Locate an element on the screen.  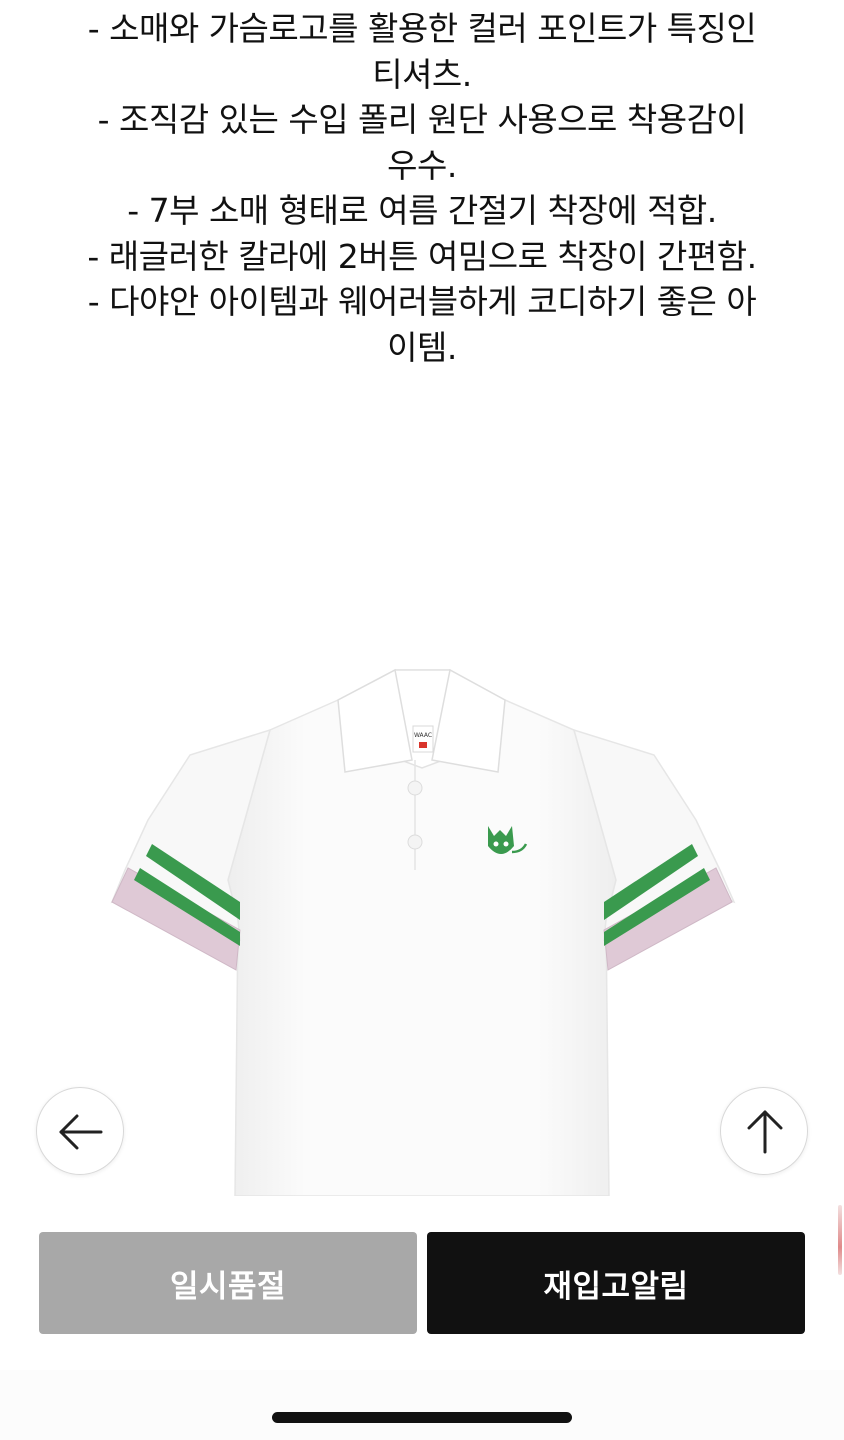
edge-decoration is located at coordinates (840, 1240).